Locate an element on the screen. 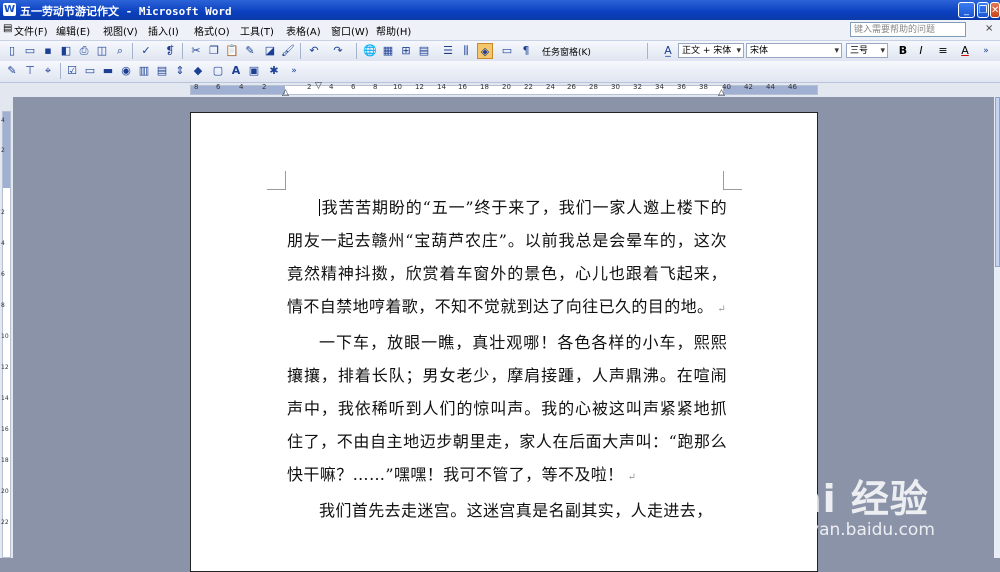 This screenshot has height=572, width=1000. ruler-tick: 10 is located at coordinates (5, 336).